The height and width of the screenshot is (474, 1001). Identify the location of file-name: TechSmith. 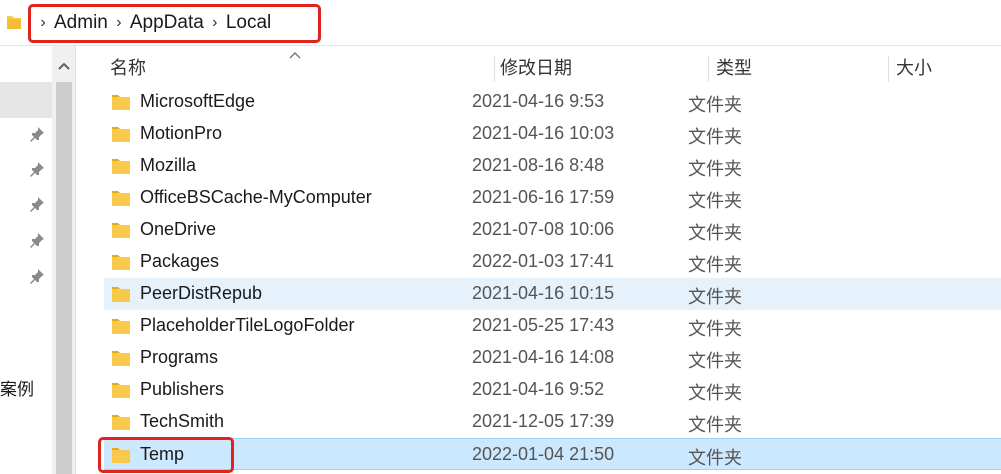
(182, 421).